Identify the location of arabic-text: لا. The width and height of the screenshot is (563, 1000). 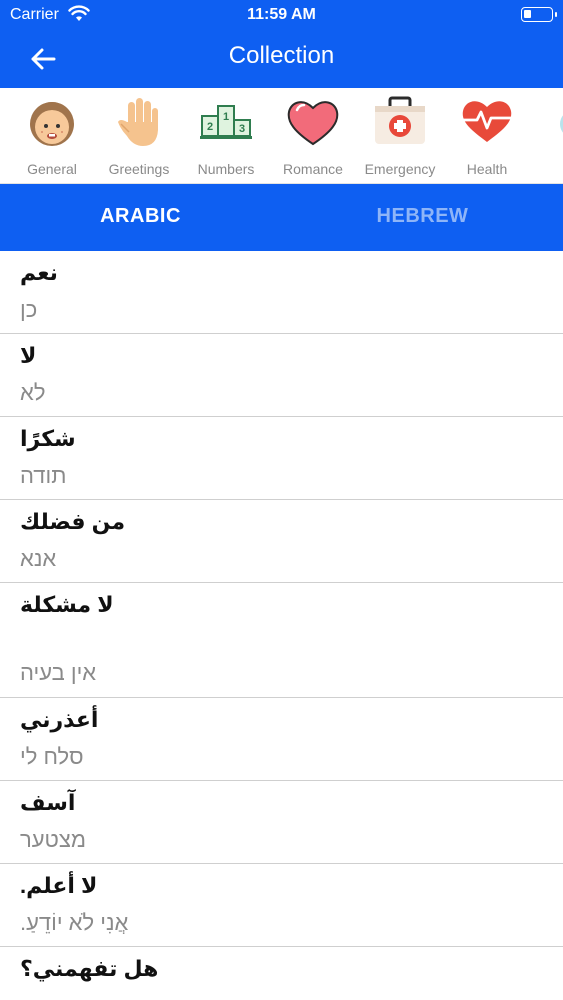
(28, 355).